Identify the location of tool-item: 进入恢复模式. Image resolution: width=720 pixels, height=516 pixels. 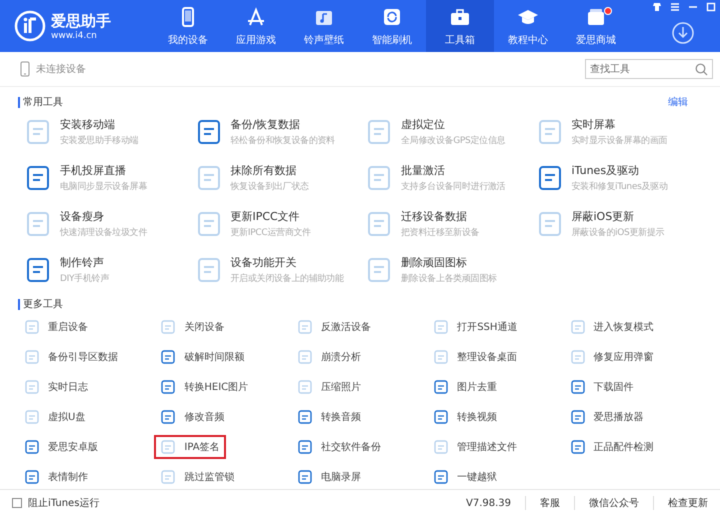
(612, 327).